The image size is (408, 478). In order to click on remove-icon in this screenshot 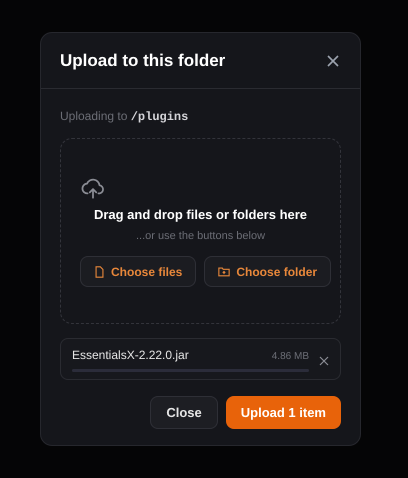, I will do `click(324, 361)`.